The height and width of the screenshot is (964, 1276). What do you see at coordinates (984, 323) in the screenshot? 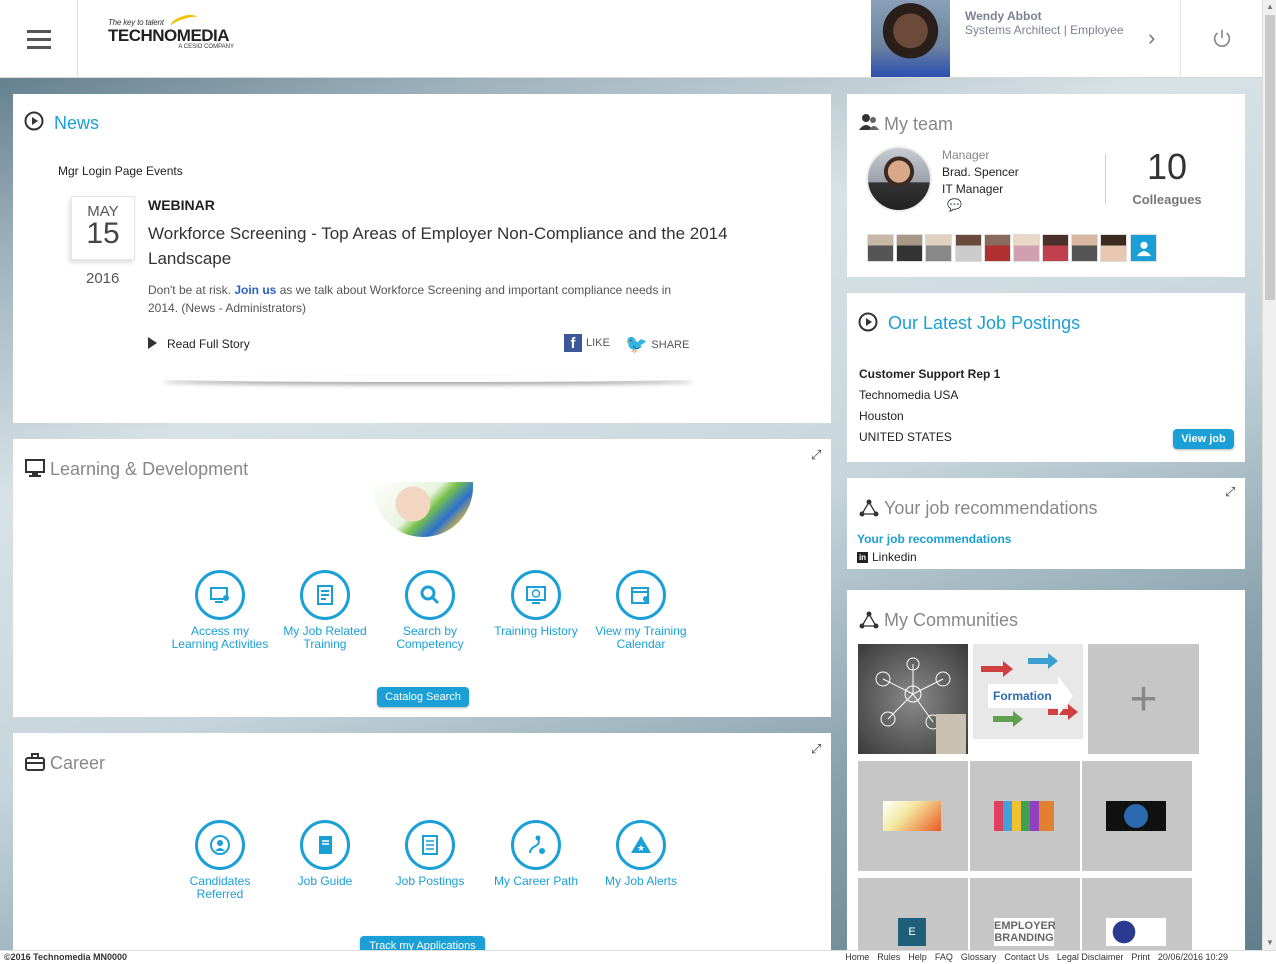
I see `job-postings-title: Our Latest Job Postings` at bounding box center [984, 323].